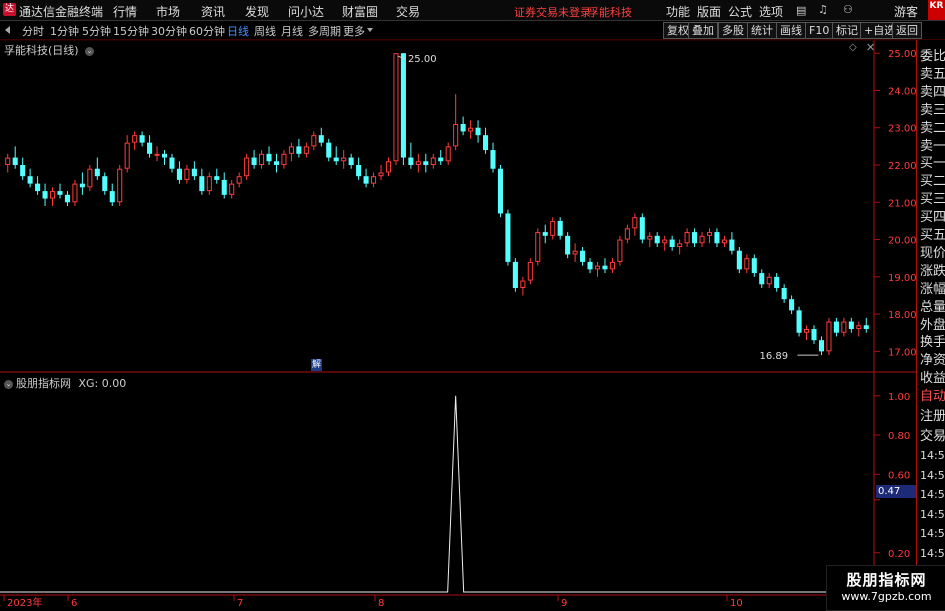  What do you see at coordinates (316, 365) in the screenshot?
I see `event-marker-badge: 解` at bounding box center [316, 365].